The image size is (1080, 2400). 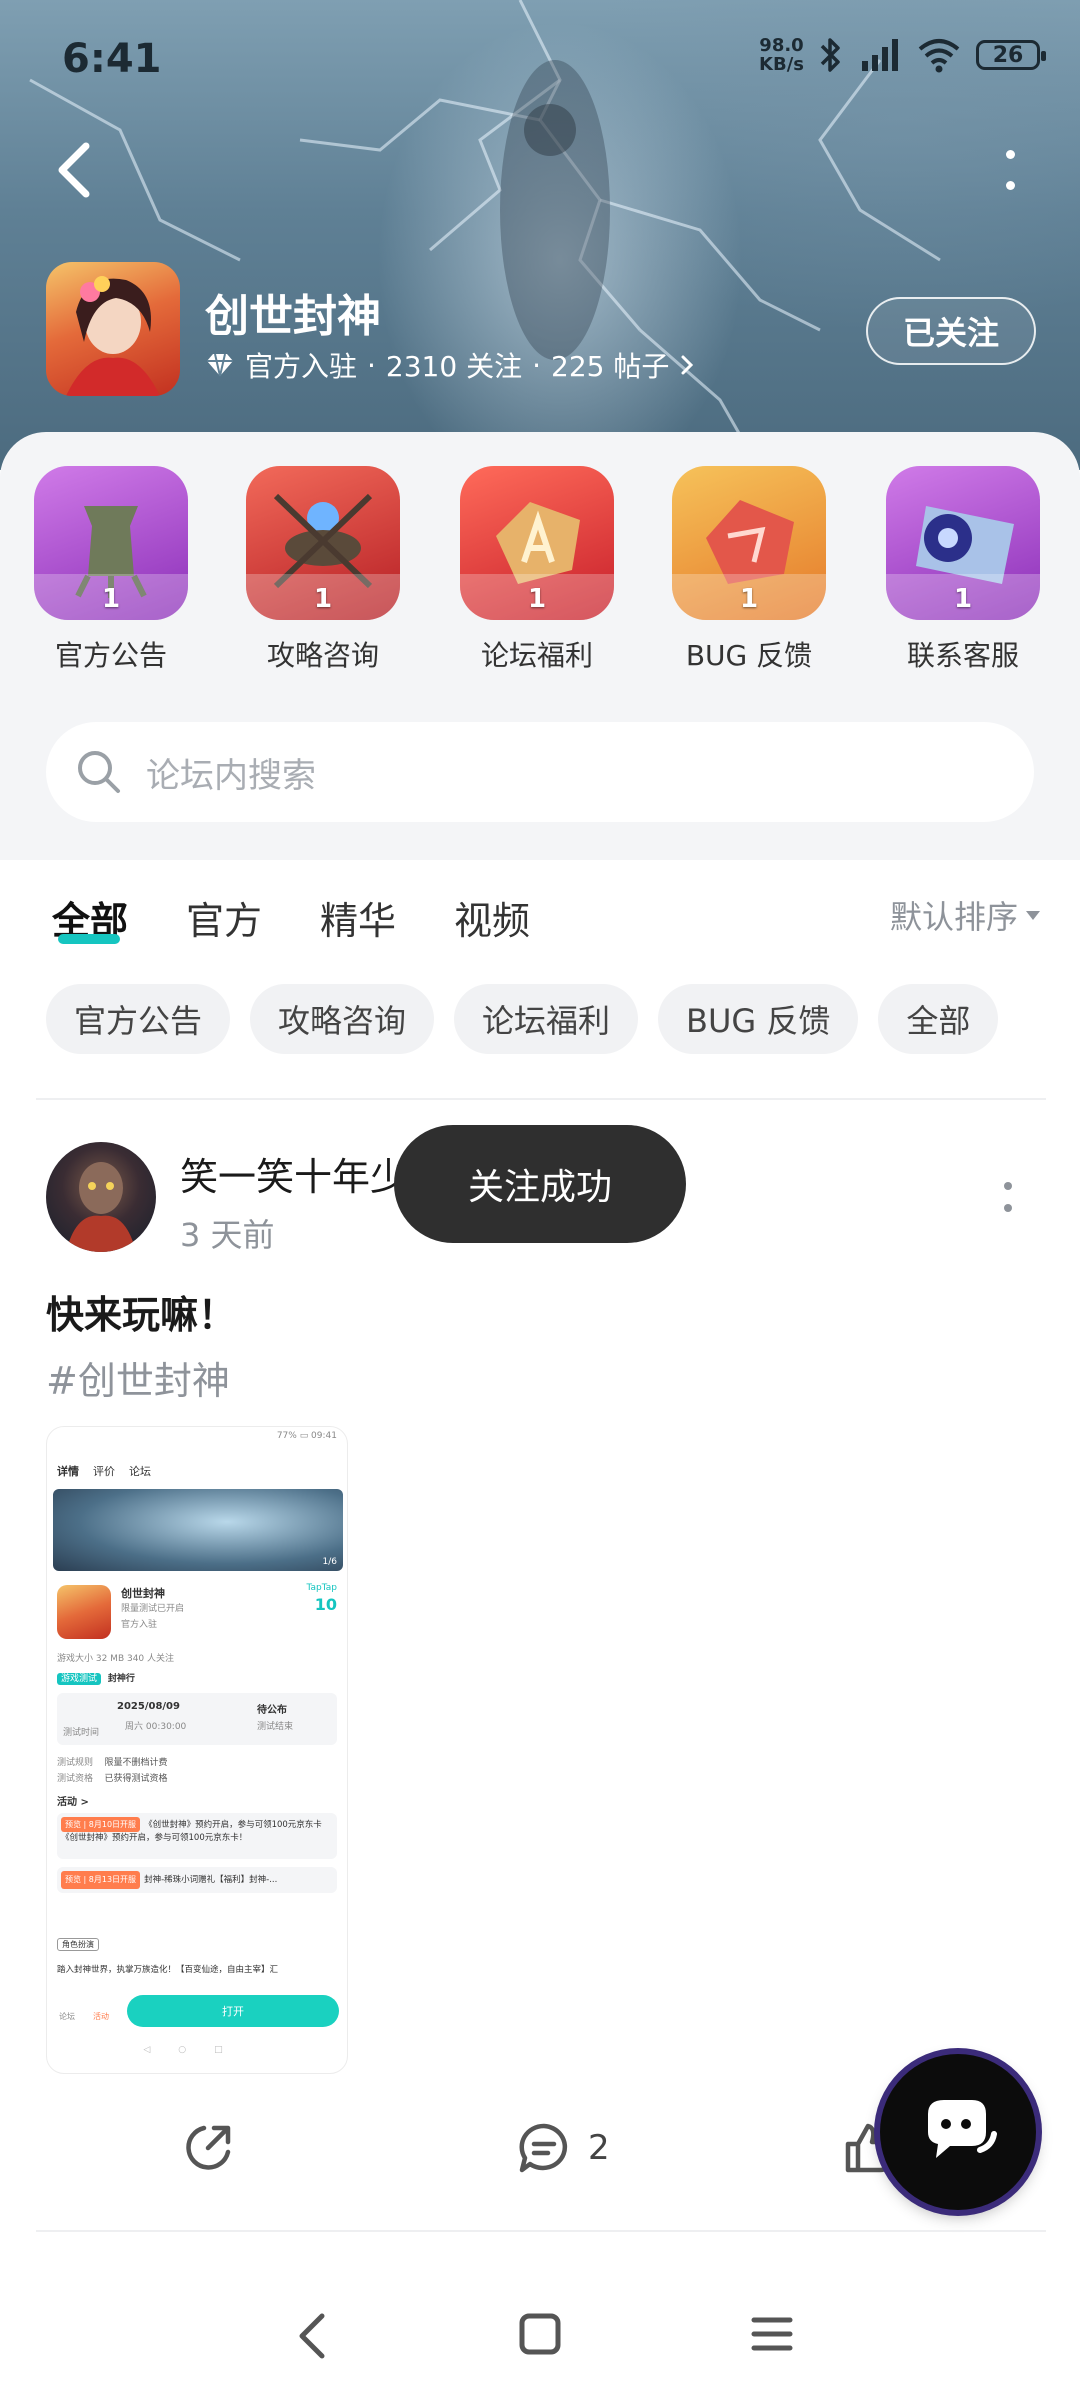 What do you see at coordinates (781, 64) in the screenshot?
I see `net-speed-unit: KB/s` at bounding box center [781, 64].